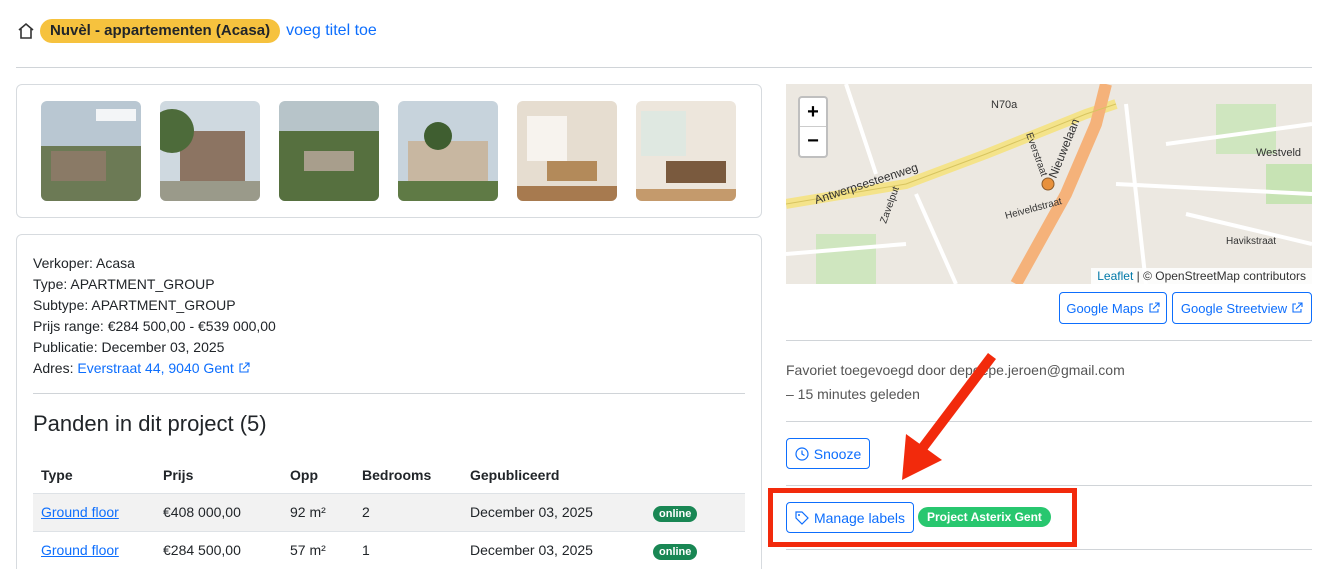 The image size is (1327, 569). I want to click on address-row: Adres: Everstraat 44, 9040 Gent, so click(154, 368).